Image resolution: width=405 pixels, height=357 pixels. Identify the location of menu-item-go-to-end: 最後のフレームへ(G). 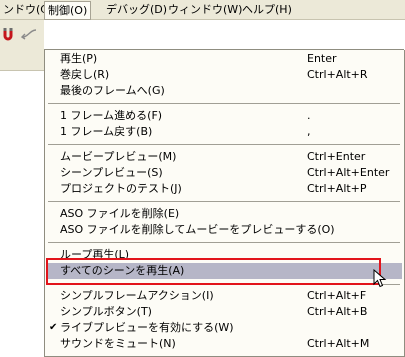
(224, 91).